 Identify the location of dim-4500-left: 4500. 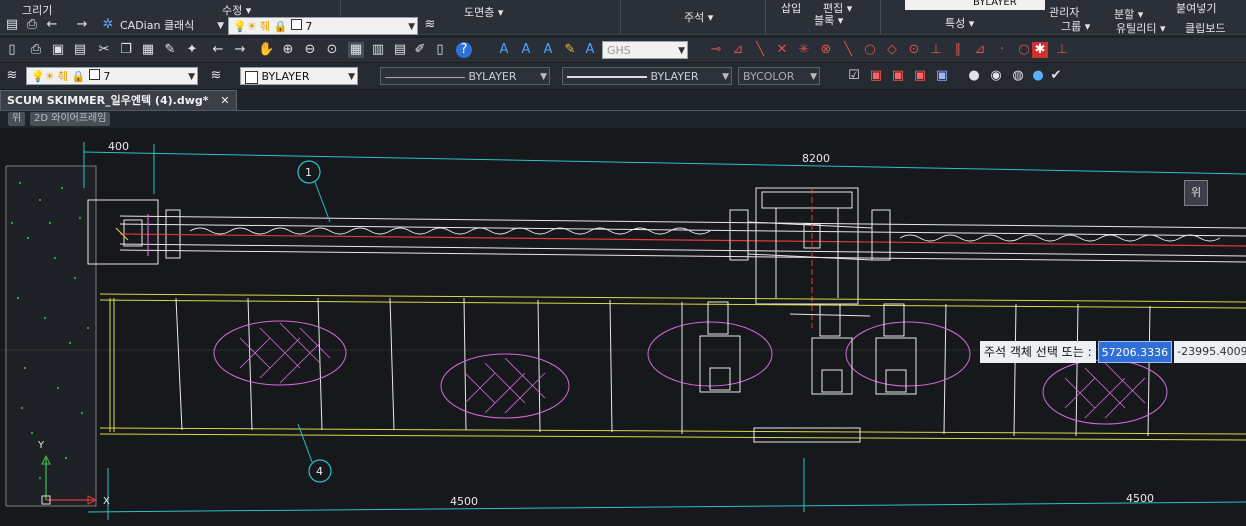
(464, 501).